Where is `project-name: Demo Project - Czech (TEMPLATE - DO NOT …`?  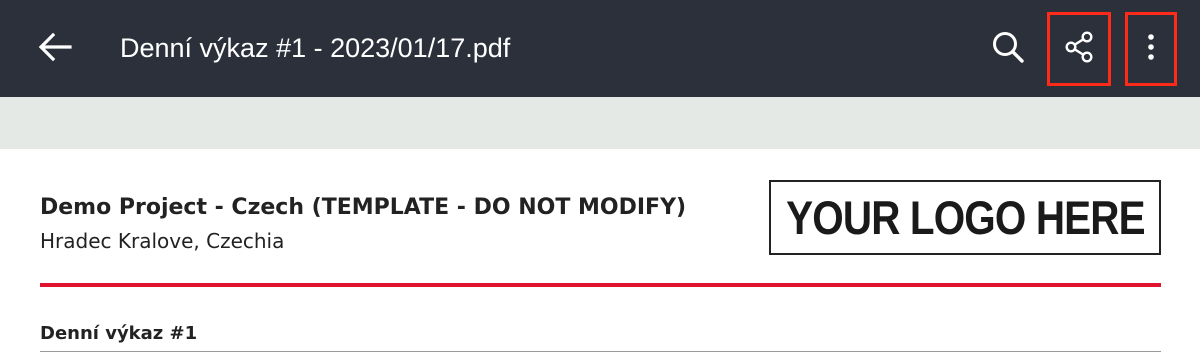
project-name: Demo Project - Czech (TEMPLATE - DO NOT … is located at coordinates (363, 207).